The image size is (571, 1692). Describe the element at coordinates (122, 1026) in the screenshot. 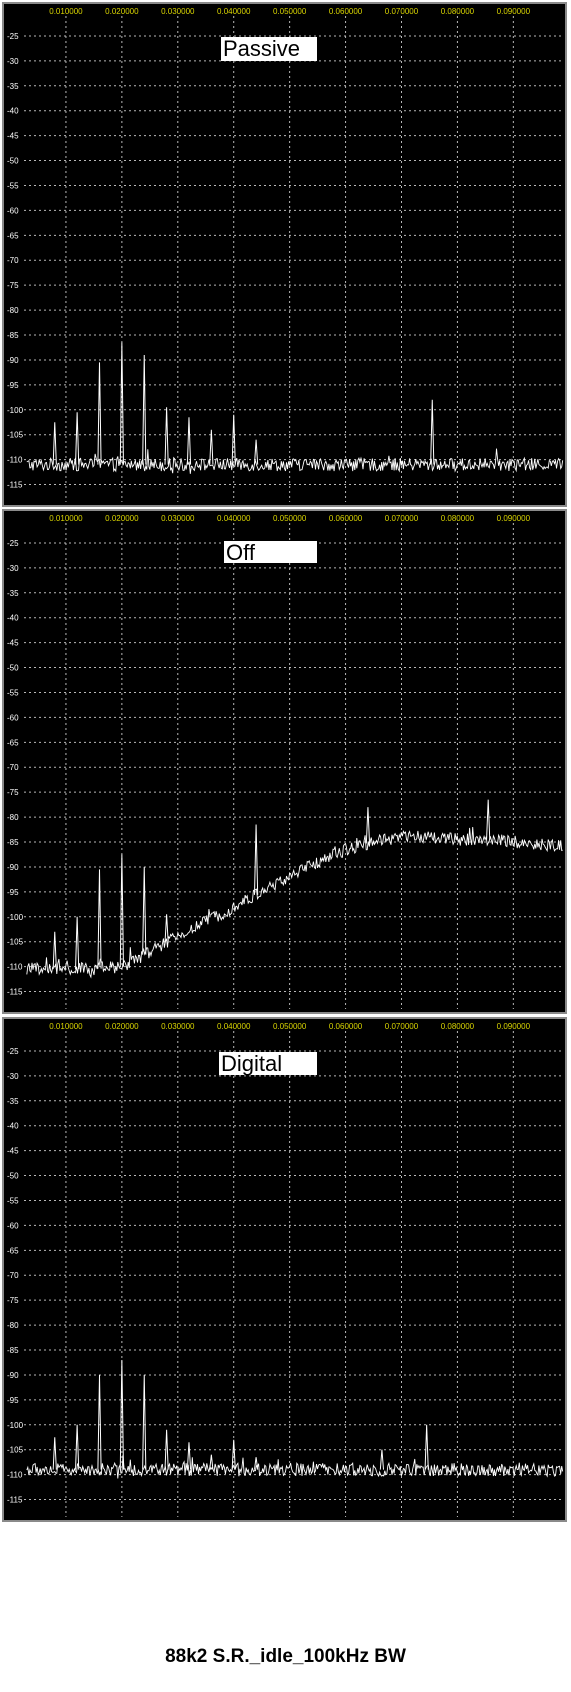

I see `x-tick-label: 0.020000` at that location.